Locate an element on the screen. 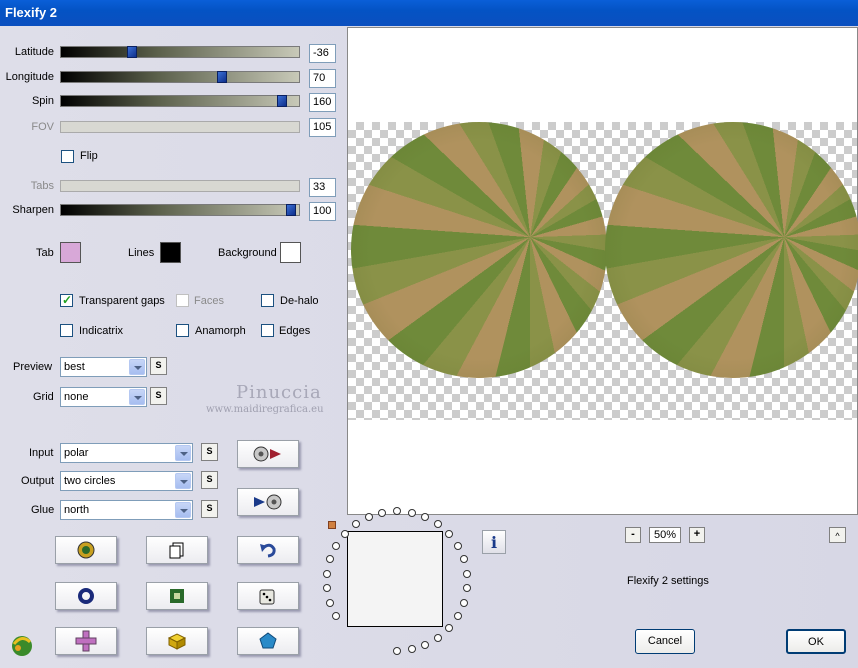 The width and height of the screenshot is (858, 668). flip-checkbox is located at coordinates (67, 156).